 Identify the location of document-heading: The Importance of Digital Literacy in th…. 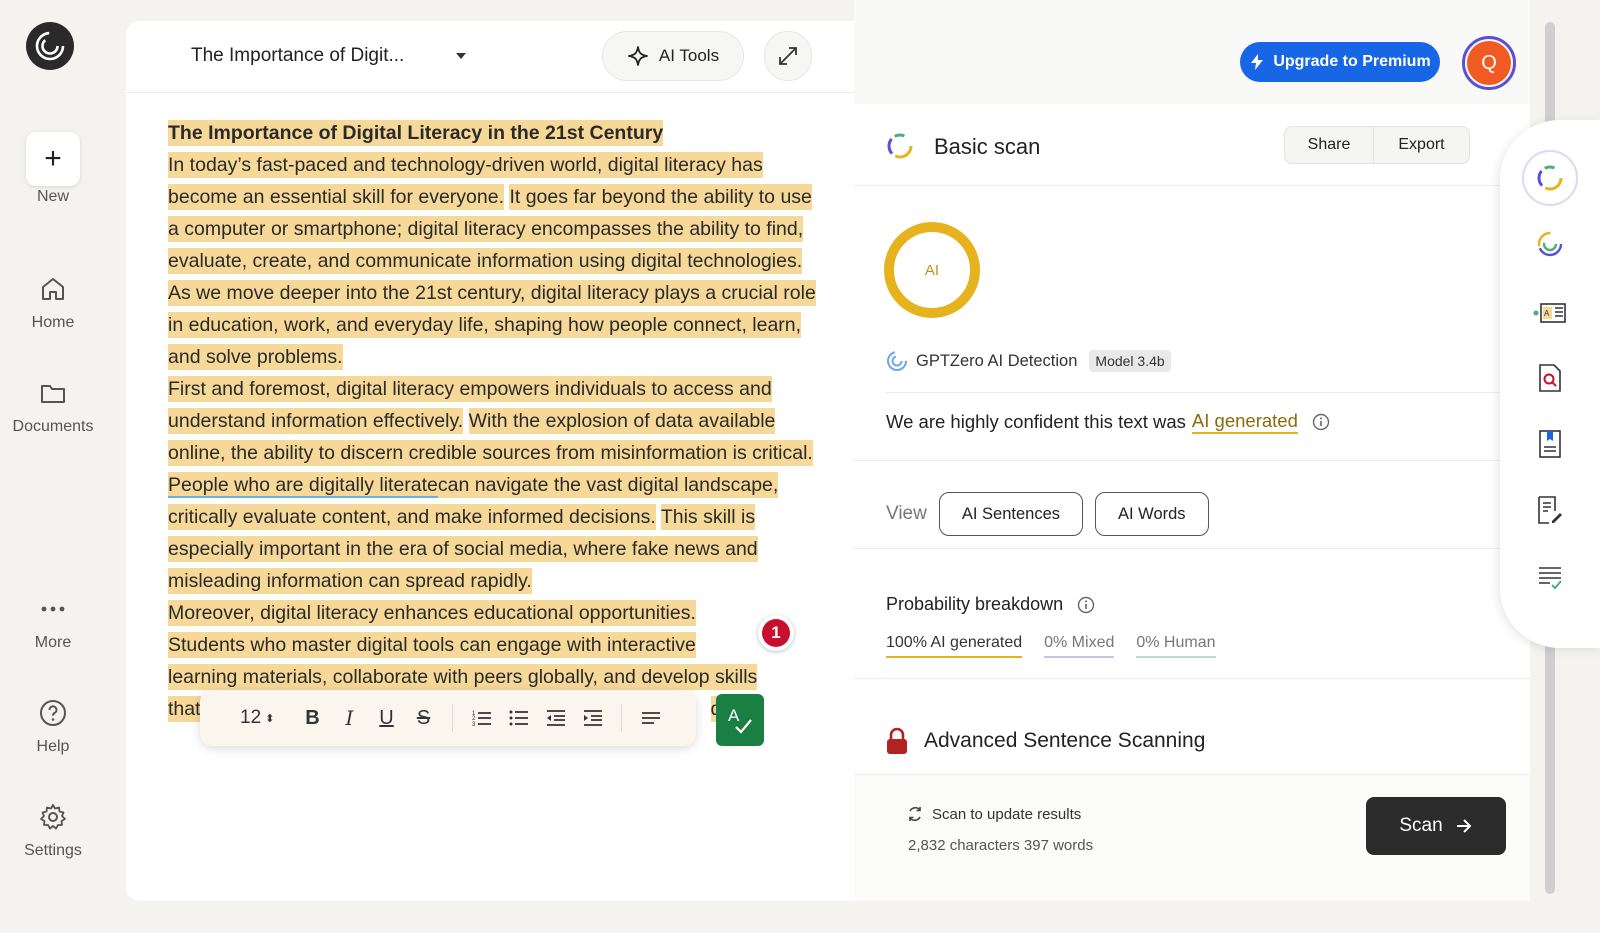
(493, 133).